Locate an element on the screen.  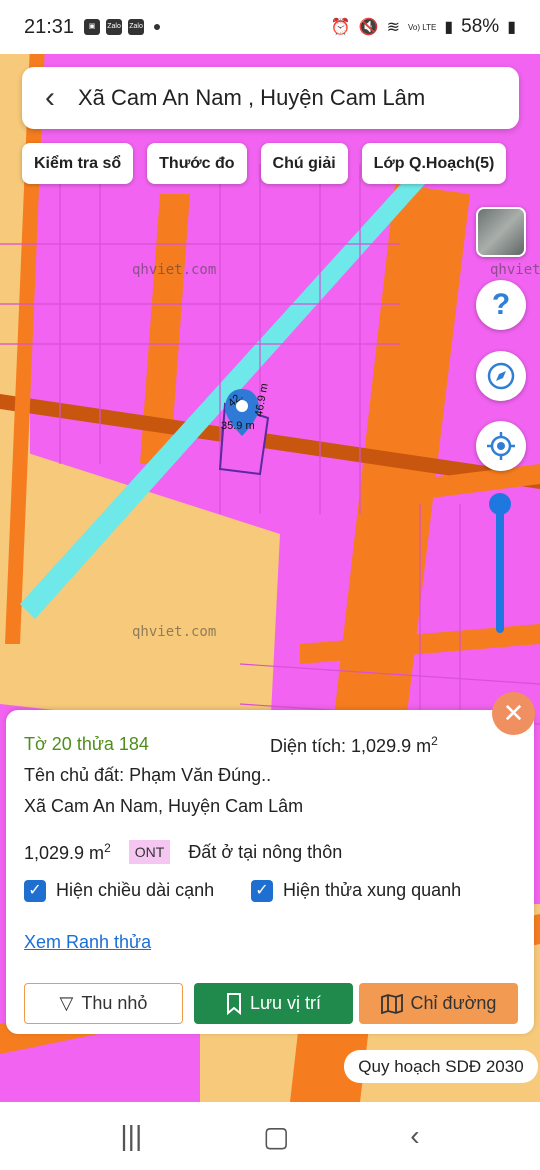
ruler-button: Thước đo is located at coordinates (197, 163).